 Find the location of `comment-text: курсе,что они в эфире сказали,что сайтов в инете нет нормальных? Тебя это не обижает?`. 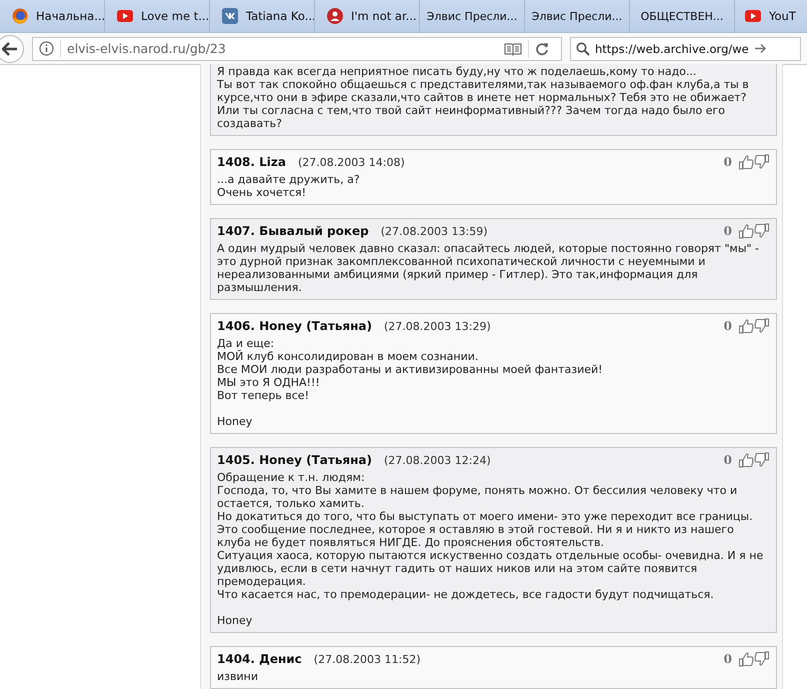

comment-text: курсе,что они в эфире сказали,что сайтов в инете нет нормальных? Тебя это не обижает? is located at coordinates (482, 97).